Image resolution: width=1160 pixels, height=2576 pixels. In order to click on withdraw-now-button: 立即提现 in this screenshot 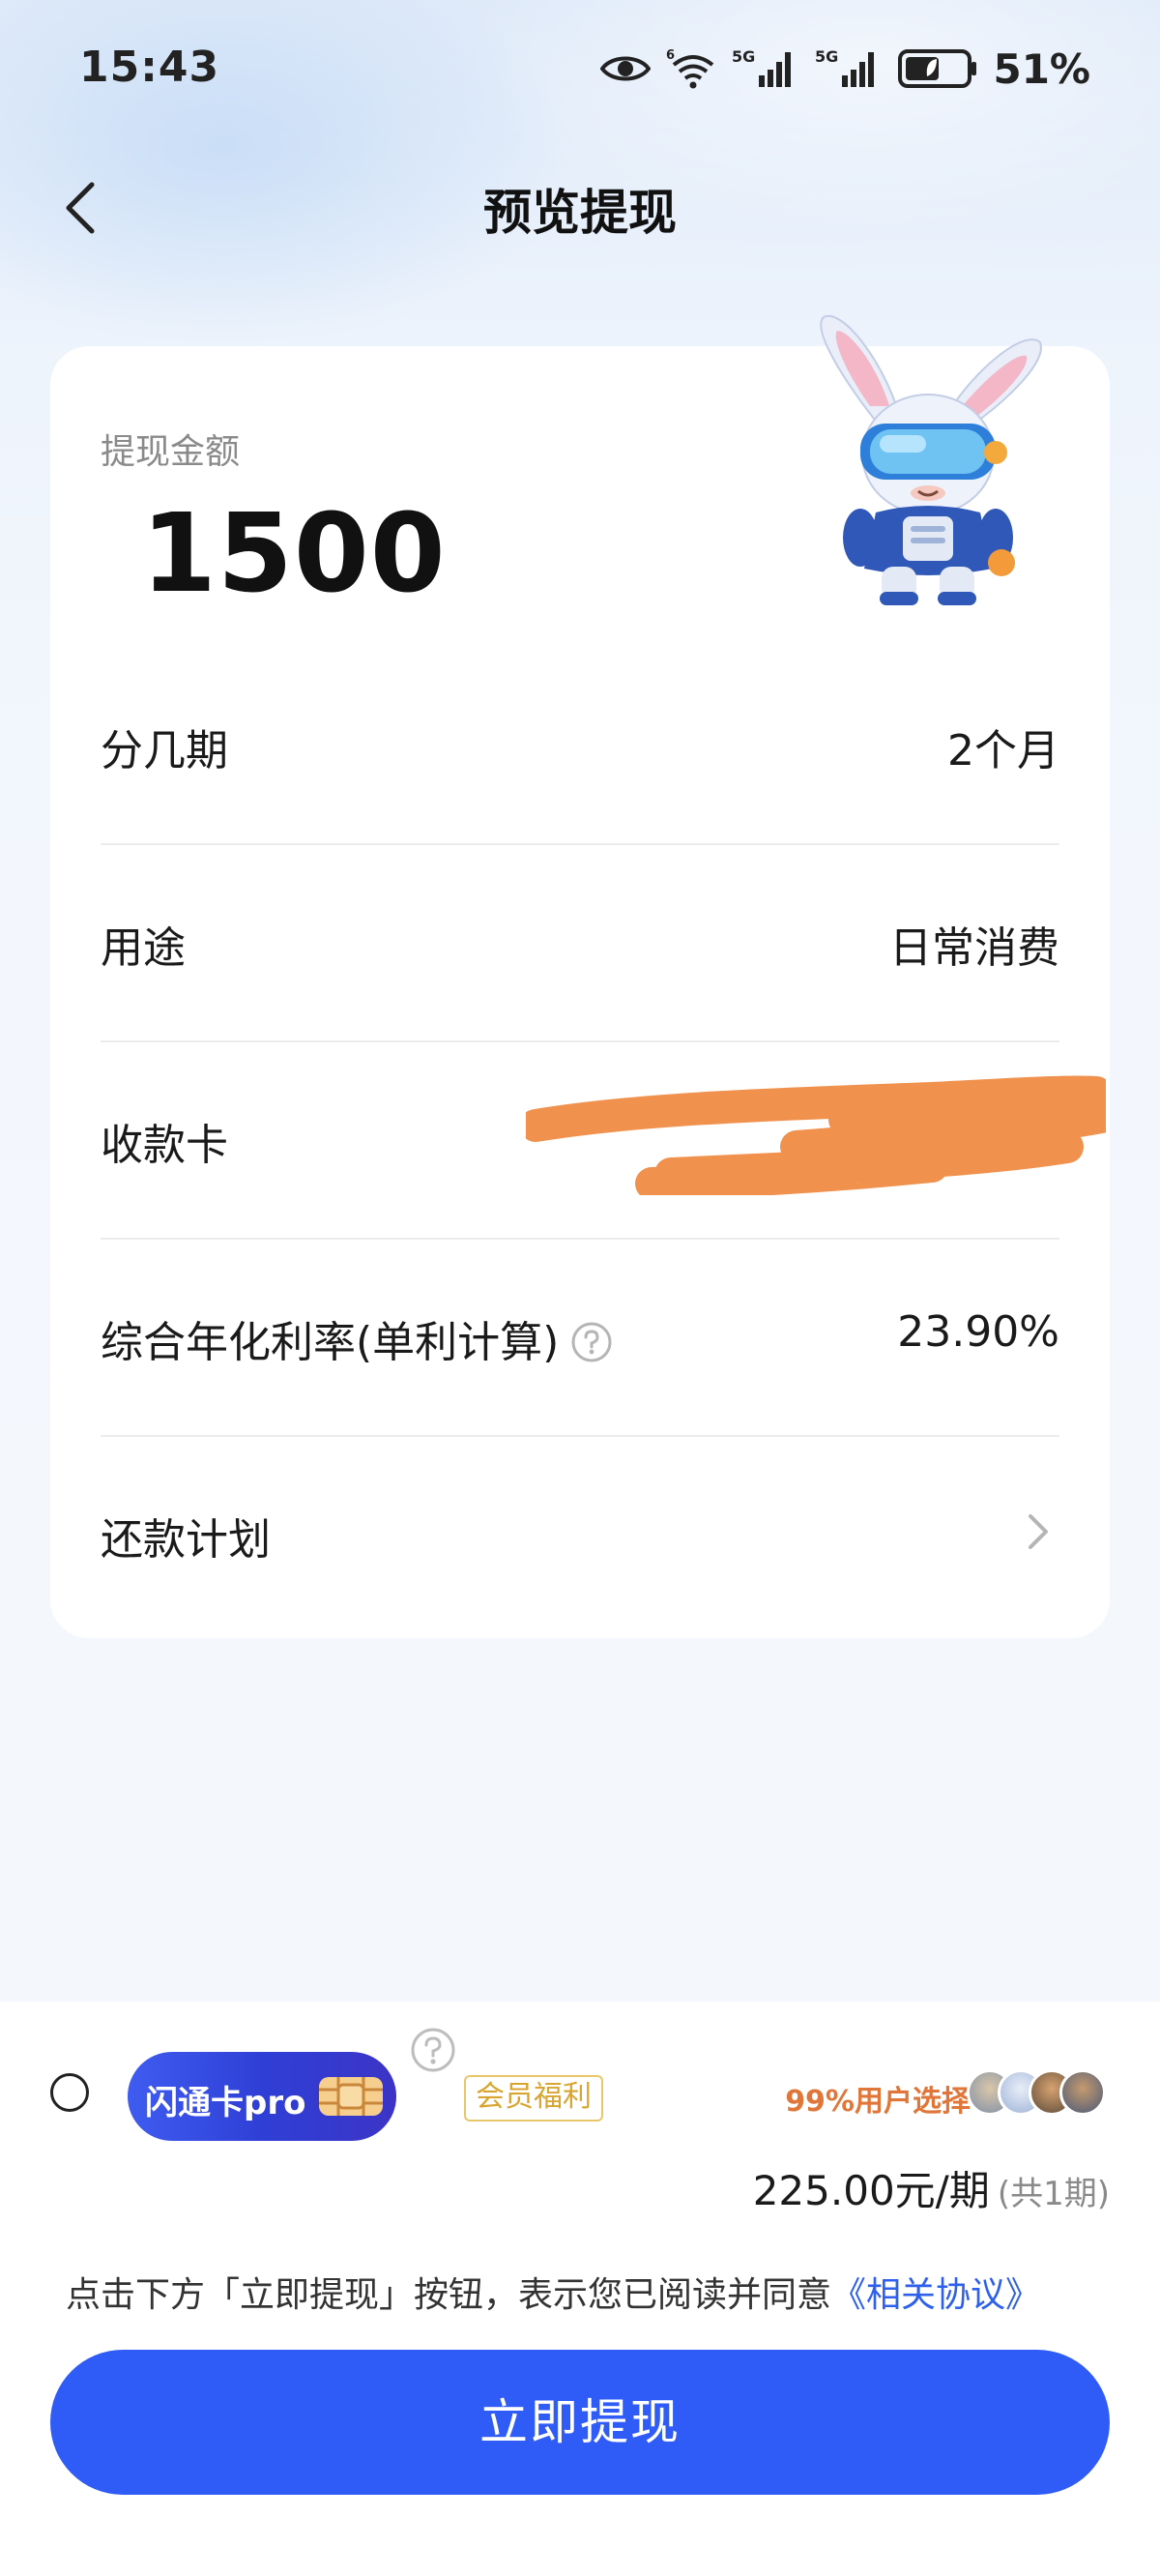, I will do `click(580, 2422)`.